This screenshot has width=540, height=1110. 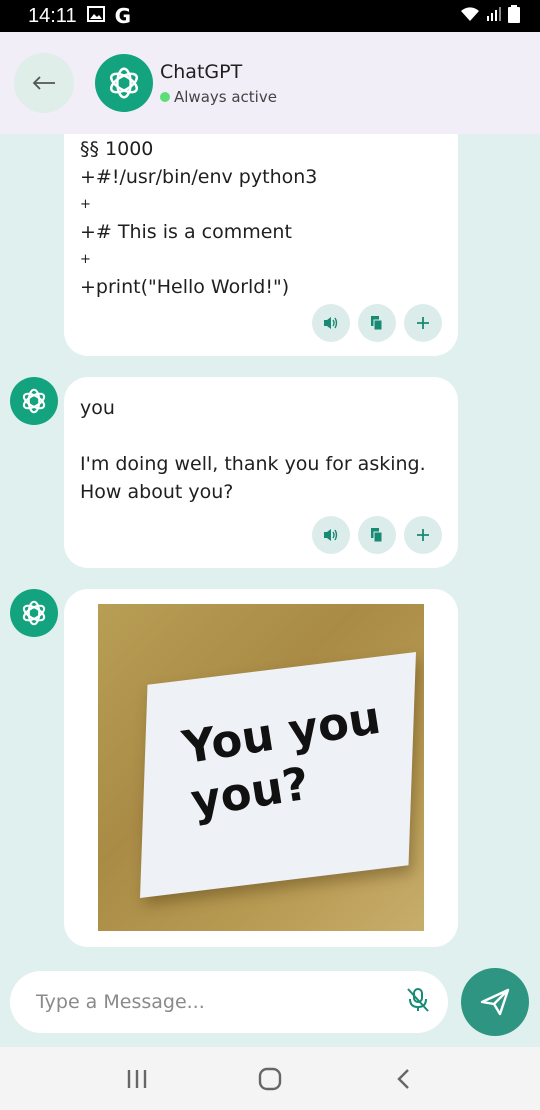 I want to click on code-line: +# This is a comment, so click(x=186, y=231).